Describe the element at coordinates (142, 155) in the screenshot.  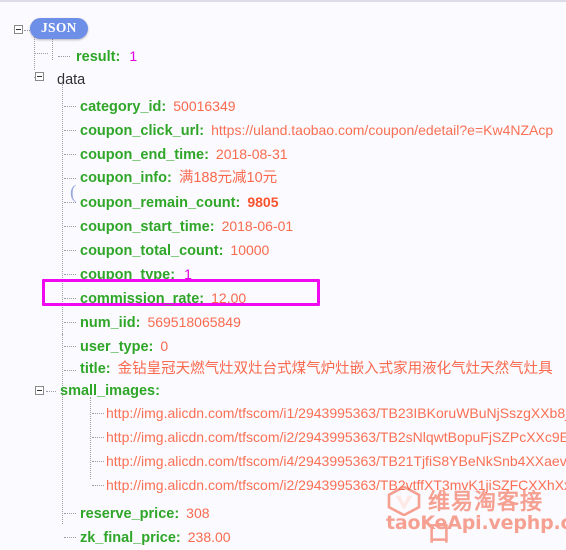
I see `key-coupon-end-time: coupon_end_time` at that location.